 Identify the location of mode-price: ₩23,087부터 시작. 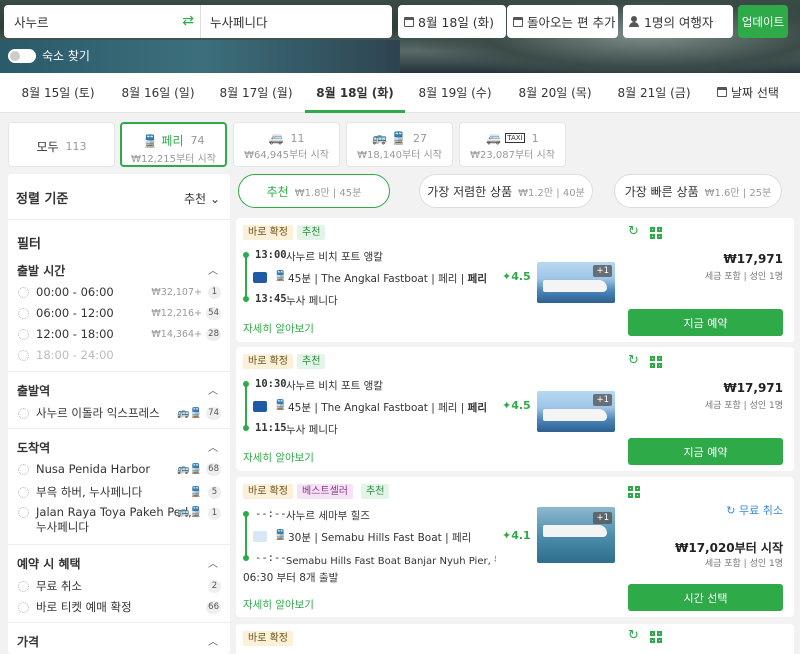
(512, 155).